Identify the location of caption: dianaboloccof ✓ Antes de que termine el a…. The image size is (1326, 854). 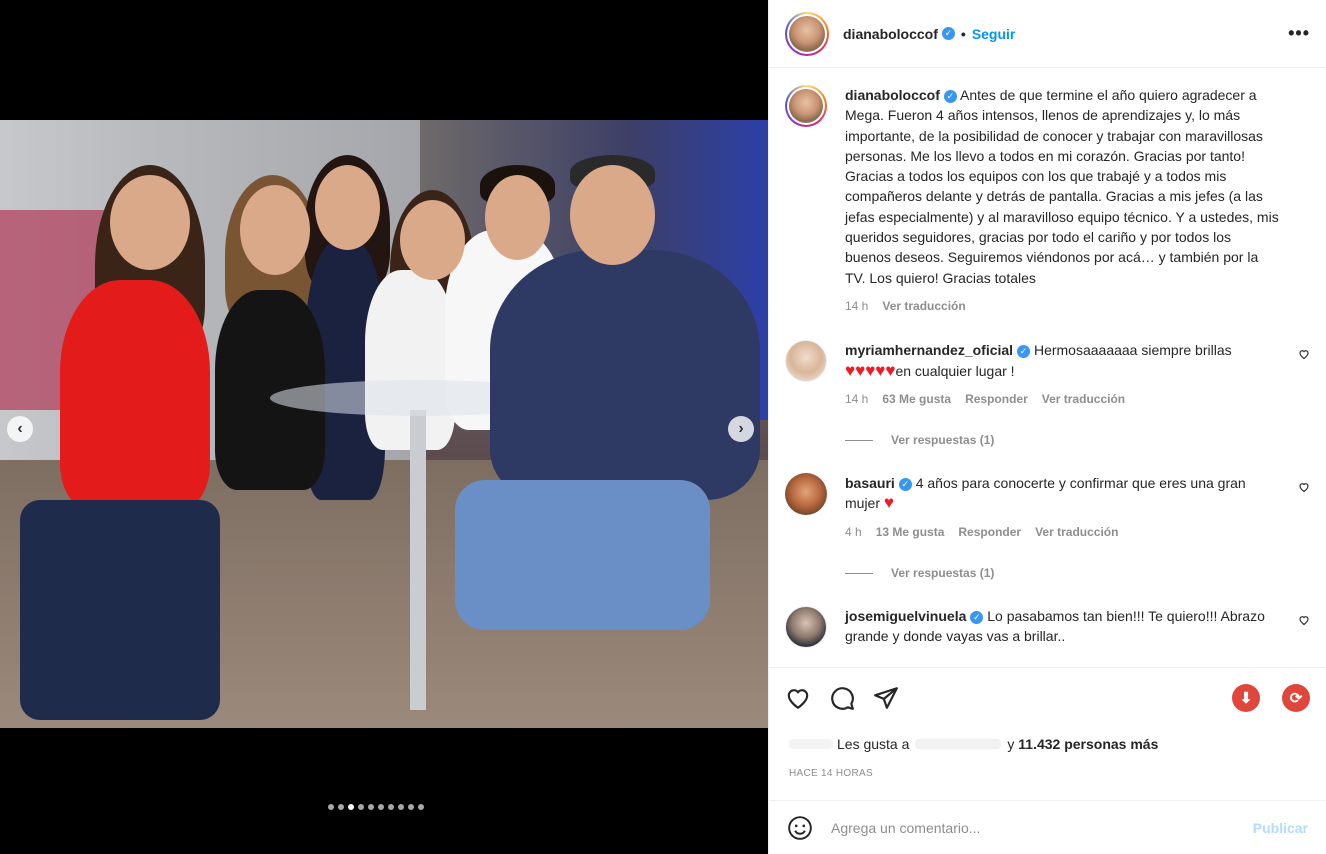
(1047, 200).